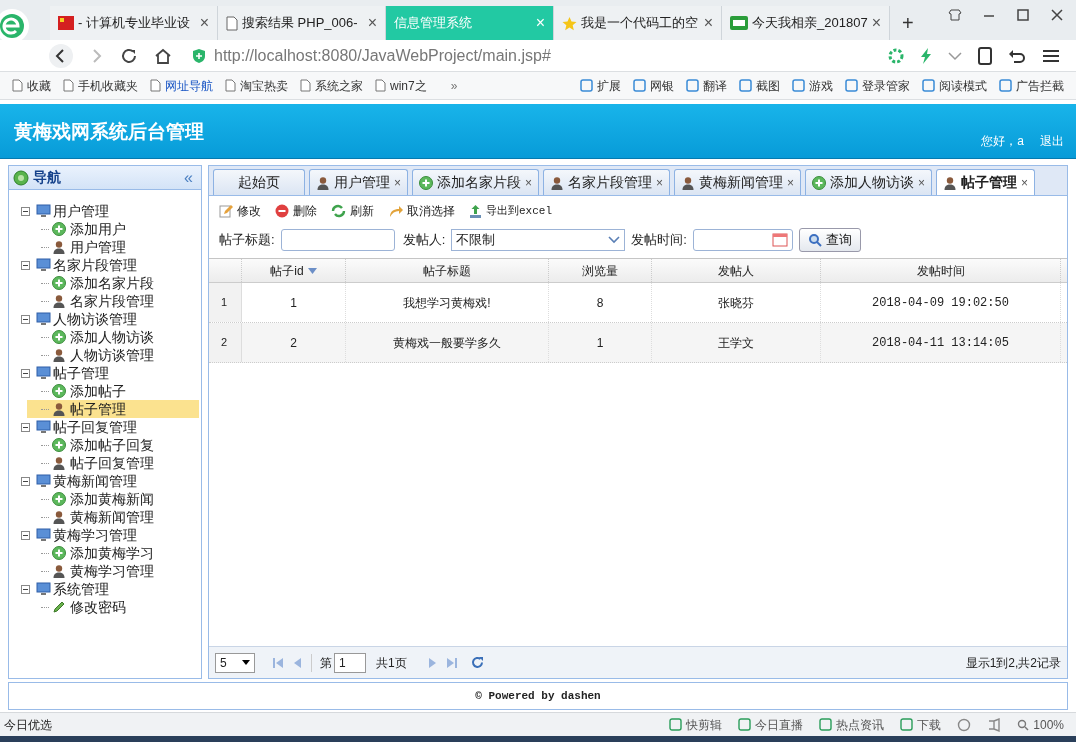  What do you see at coordinates (955, 55) in the screenshot?
I see `caret-icon` at bounding box center [955, 55].